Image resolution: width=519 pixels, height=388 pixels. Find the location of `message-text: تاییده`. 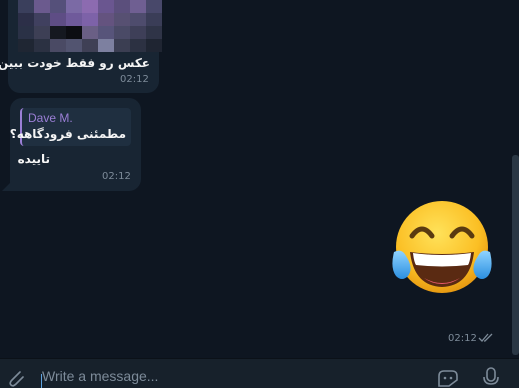

message-text: تاییده is located at coordinates (33, 159).